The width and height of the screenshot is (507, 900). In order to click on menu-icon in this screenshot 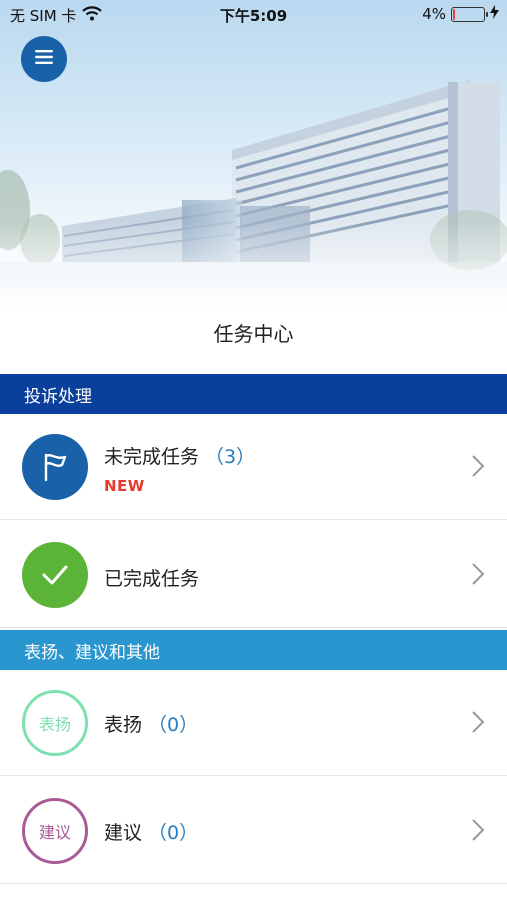, I will do `click(44, 59)`.